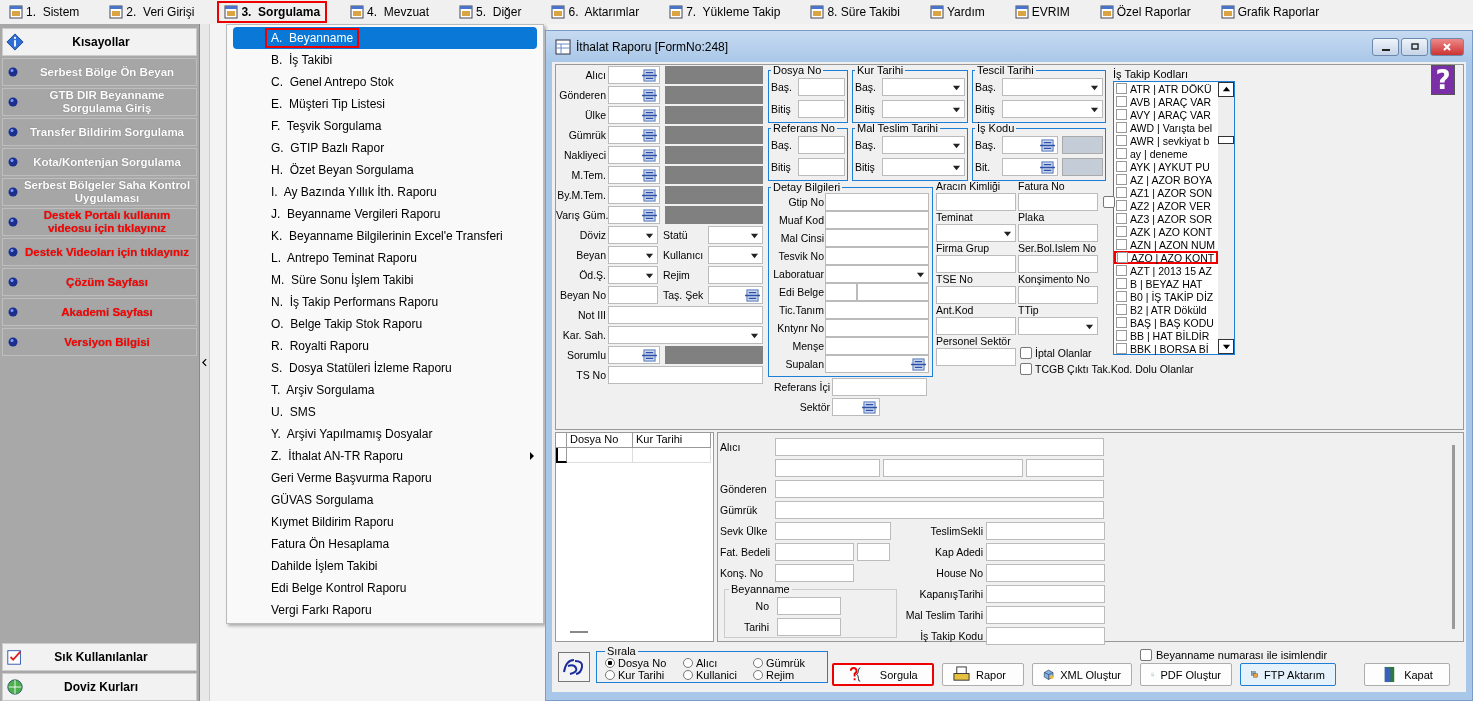 This screenshot has width=1473, height=701. What do you see at coordinates (1166, 296) in the screenshot?
I see `list-item: B0 | İŞ TAKİP DİZ` at bounding box center [1166, 296].